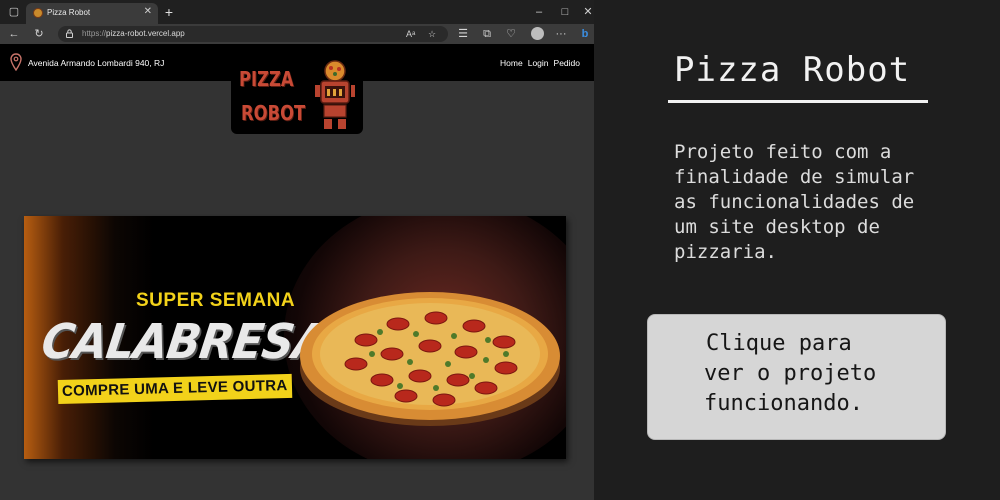 Image resolution: width=1000 pixels, height=500 pixels. Describe the element at coordinates (148, 12) in the screenshot. I see `tab-close-icon: ✕` at that location.